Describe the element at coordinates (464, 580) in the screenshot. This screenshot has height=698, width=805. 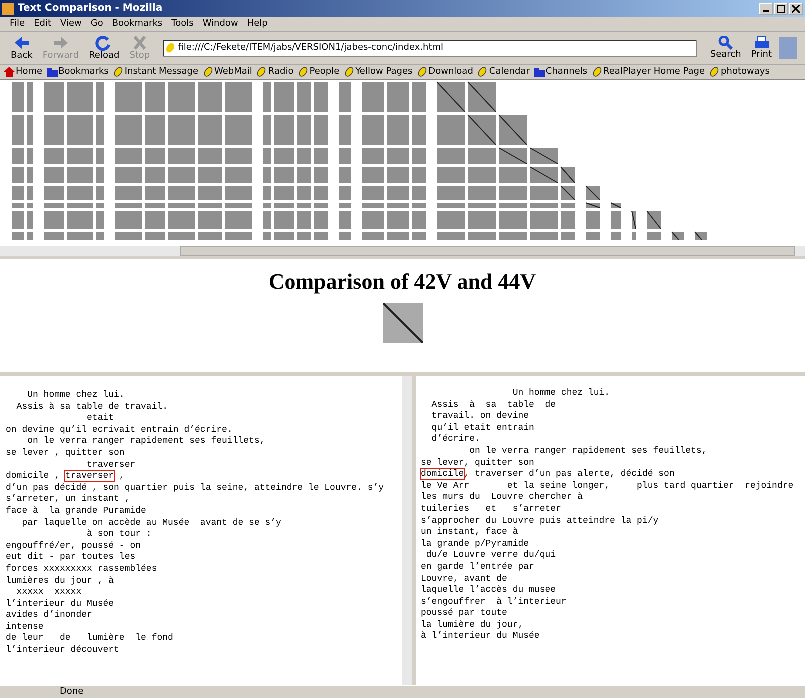
I see `text-line: Louvre, avant de` at that location.